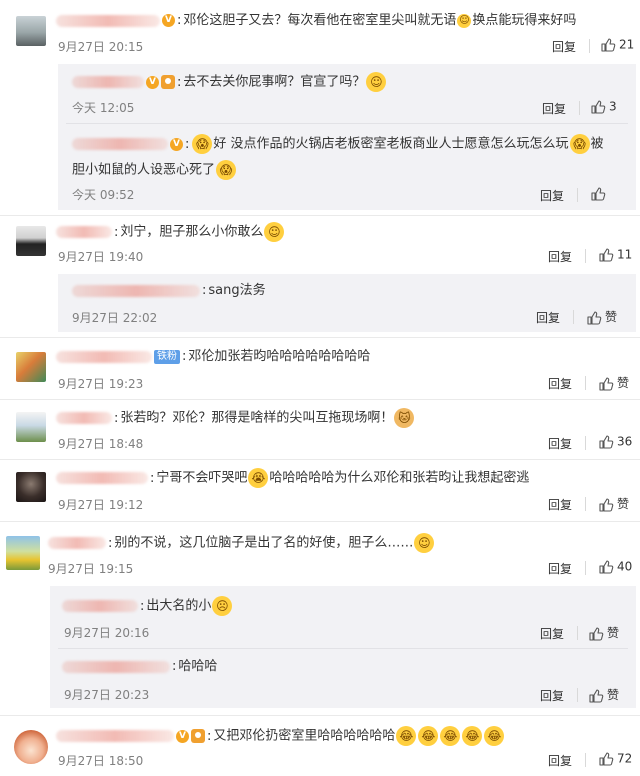 This screenshot has width=640, height=776. What do you see at coordinates (103, 195) in the screenshot?
I see `reply-time: 今天 09:52` at bounding box center [103, 195].